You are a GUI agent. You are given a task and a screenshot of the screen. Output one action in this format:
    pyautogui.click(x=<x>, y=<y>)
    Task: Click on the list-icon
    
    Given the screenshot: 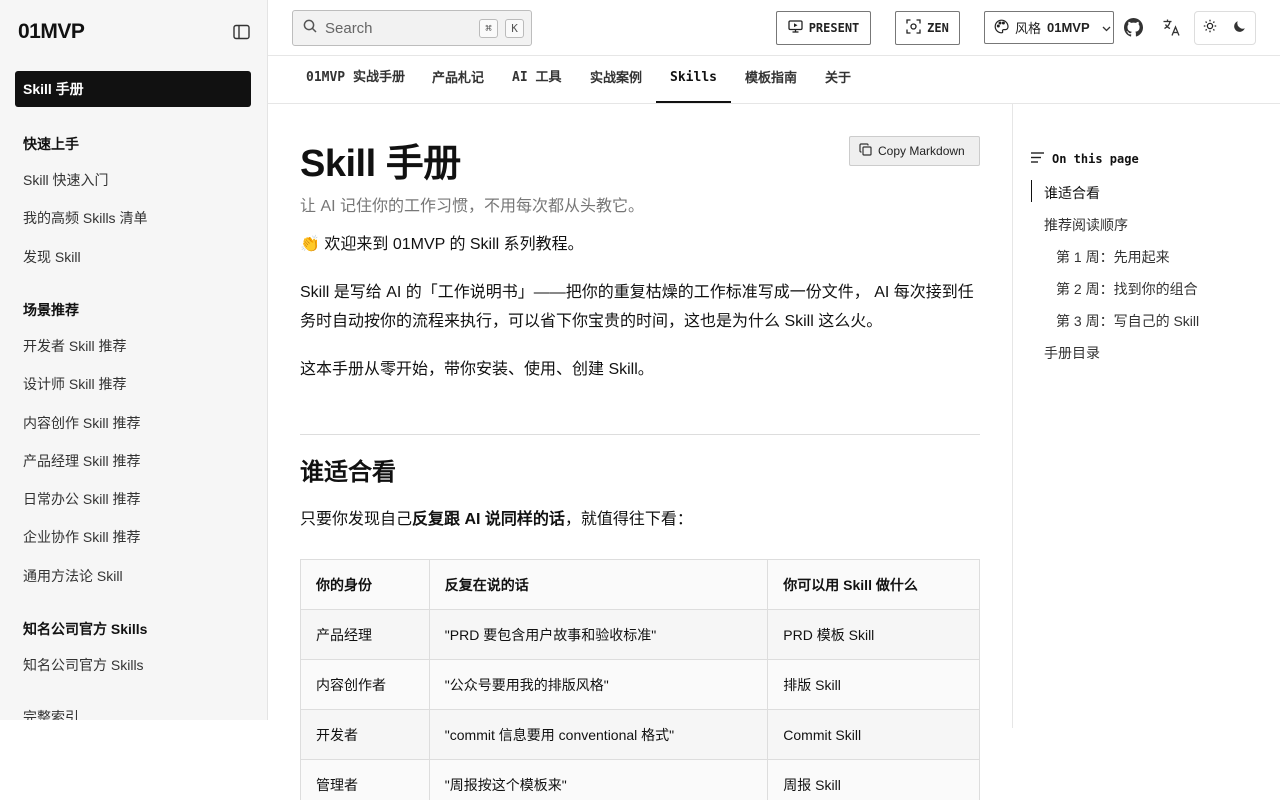 What is the action you would take?
    pyautogui.click(x=1037, y=159)
    